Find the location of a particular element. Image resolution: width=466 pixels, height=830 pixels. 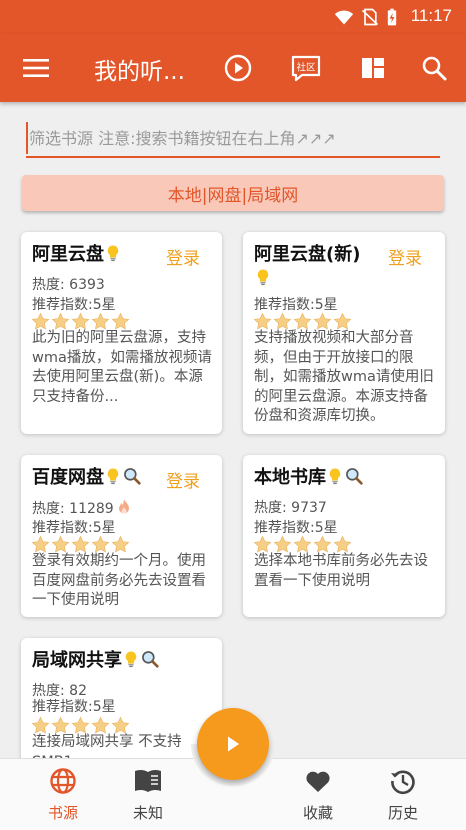

community-button: 社区 is located at coordinates (306, 68).